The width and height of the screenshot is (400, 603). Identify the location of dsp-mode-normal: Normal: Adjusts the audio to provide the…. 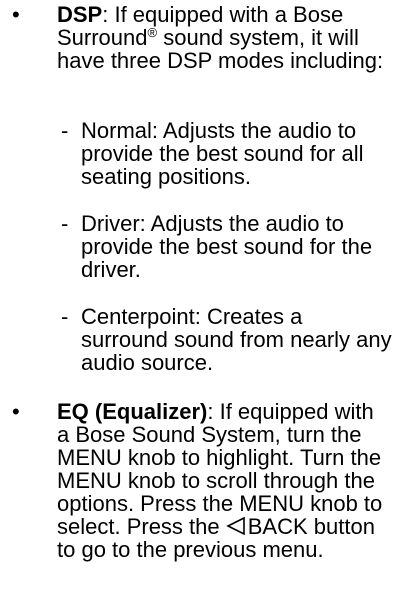
(222, 153).